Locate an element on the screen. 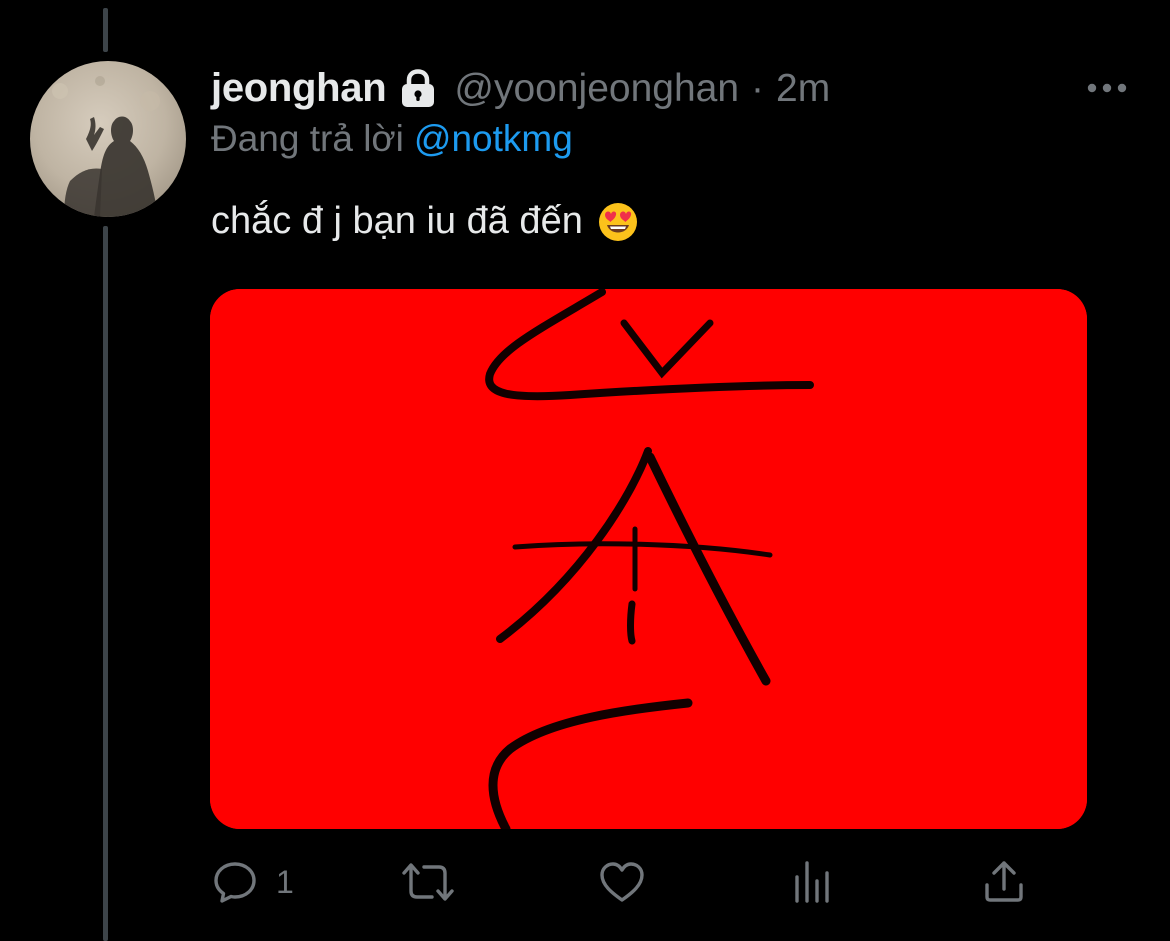  retweet-icon is located at coordinates (428, 882).